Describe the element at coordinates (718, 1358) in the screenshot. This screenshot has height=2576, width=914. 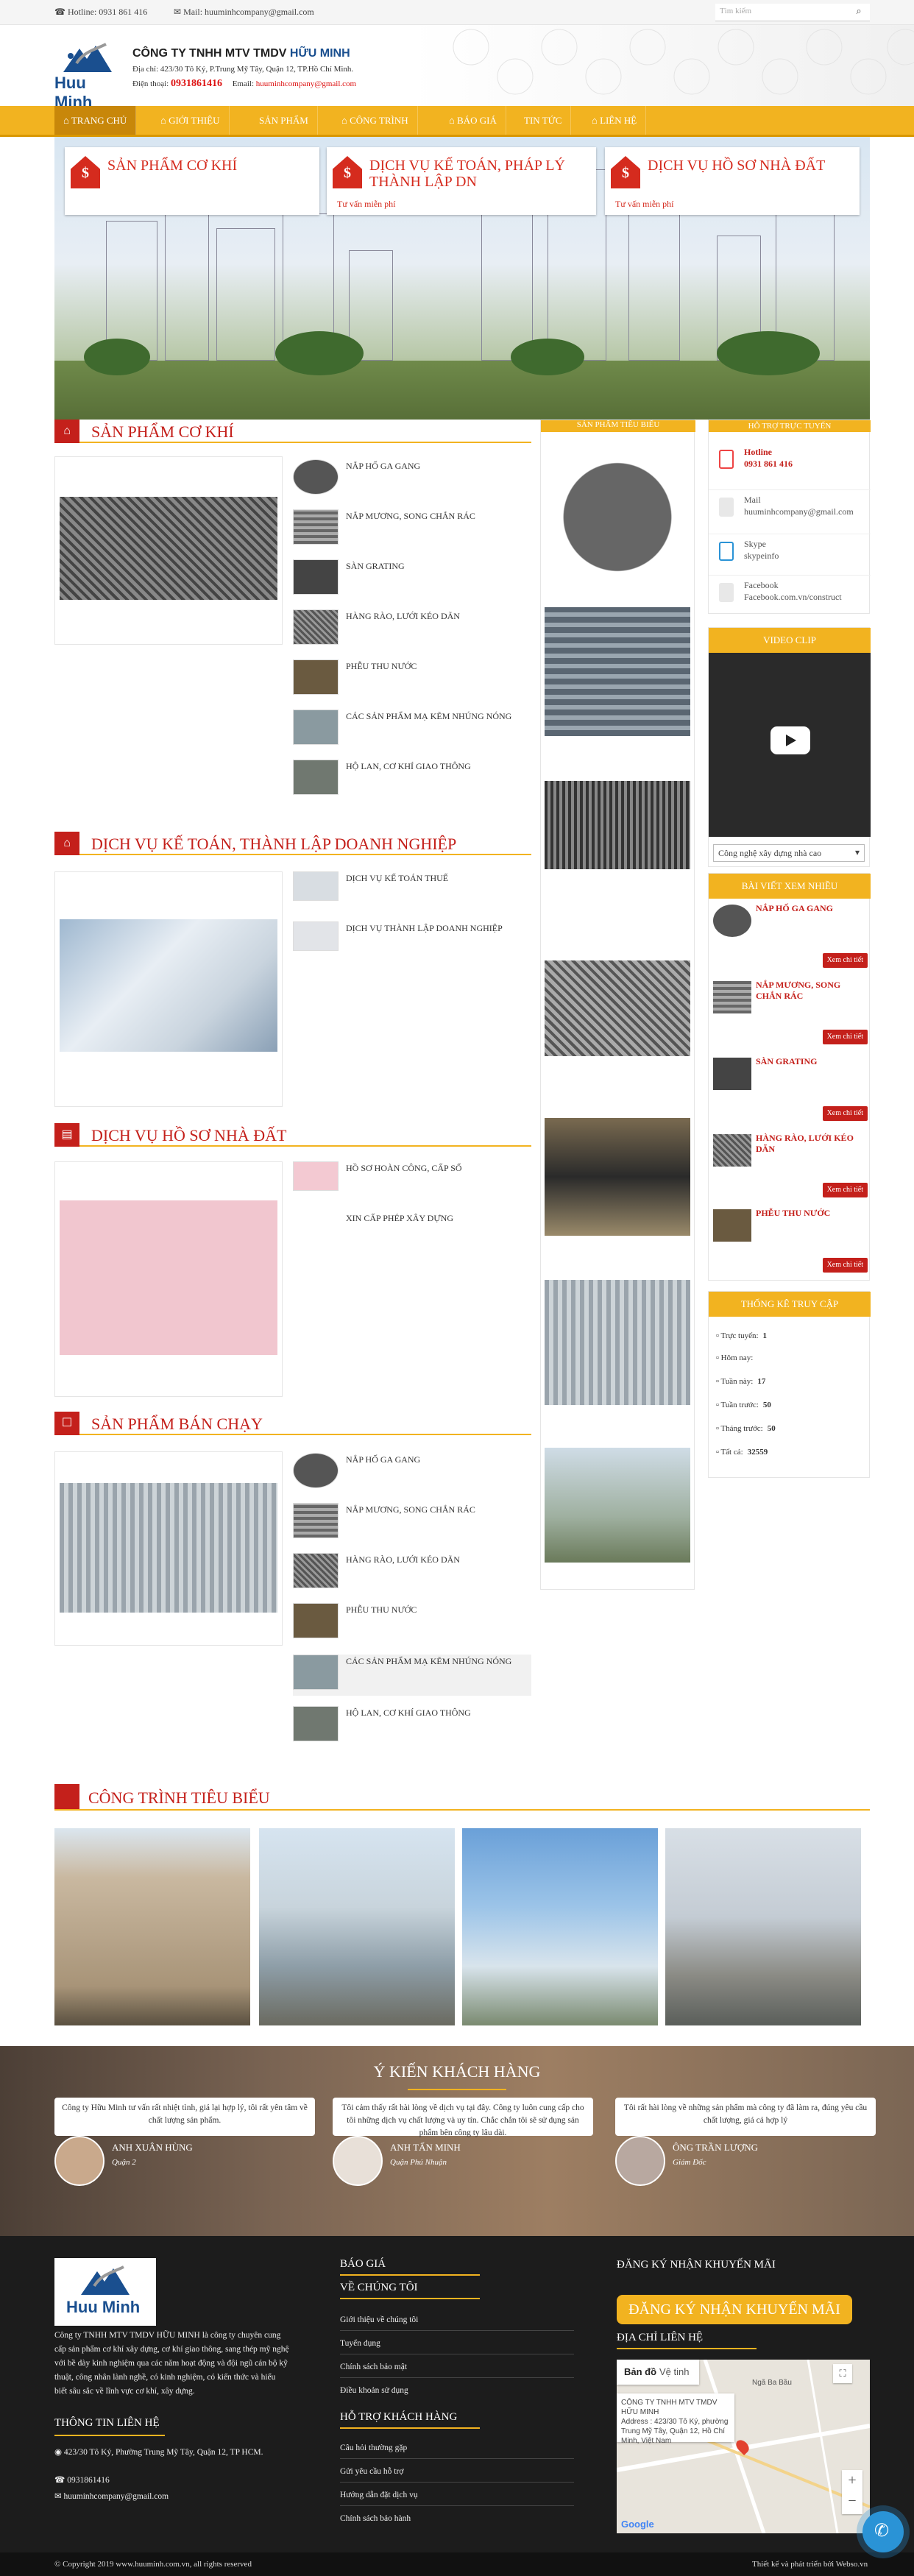
I see `stat-icon: ▫` at that location.